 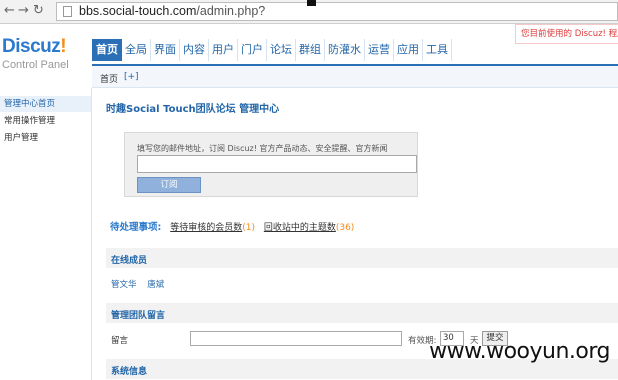 What do you see at coordinates (194, 50) in the screenshot?
I see `nav-content: 内容` at bounding box center [194, 50].